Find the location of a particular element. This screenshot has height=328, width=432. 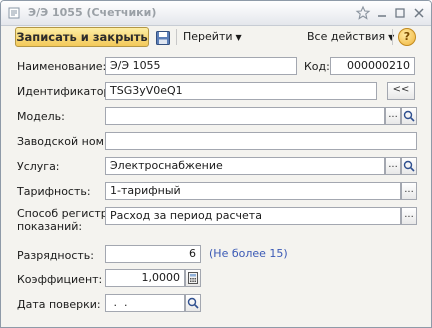

favorites-icon is located at coordinates (363, 13).